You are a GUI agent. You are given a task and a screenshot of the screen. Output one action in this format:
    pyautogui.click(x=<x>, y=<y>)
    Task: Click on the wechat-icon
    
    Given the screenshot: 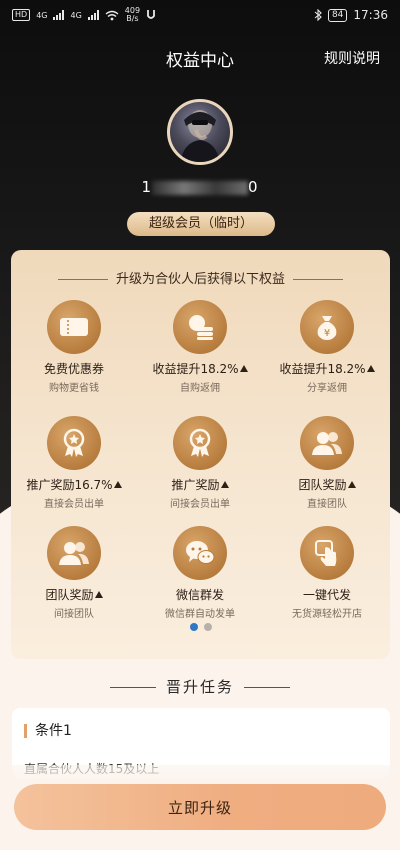 What is the action you would take?
    pyautogui.click(x=200, y=553)
    